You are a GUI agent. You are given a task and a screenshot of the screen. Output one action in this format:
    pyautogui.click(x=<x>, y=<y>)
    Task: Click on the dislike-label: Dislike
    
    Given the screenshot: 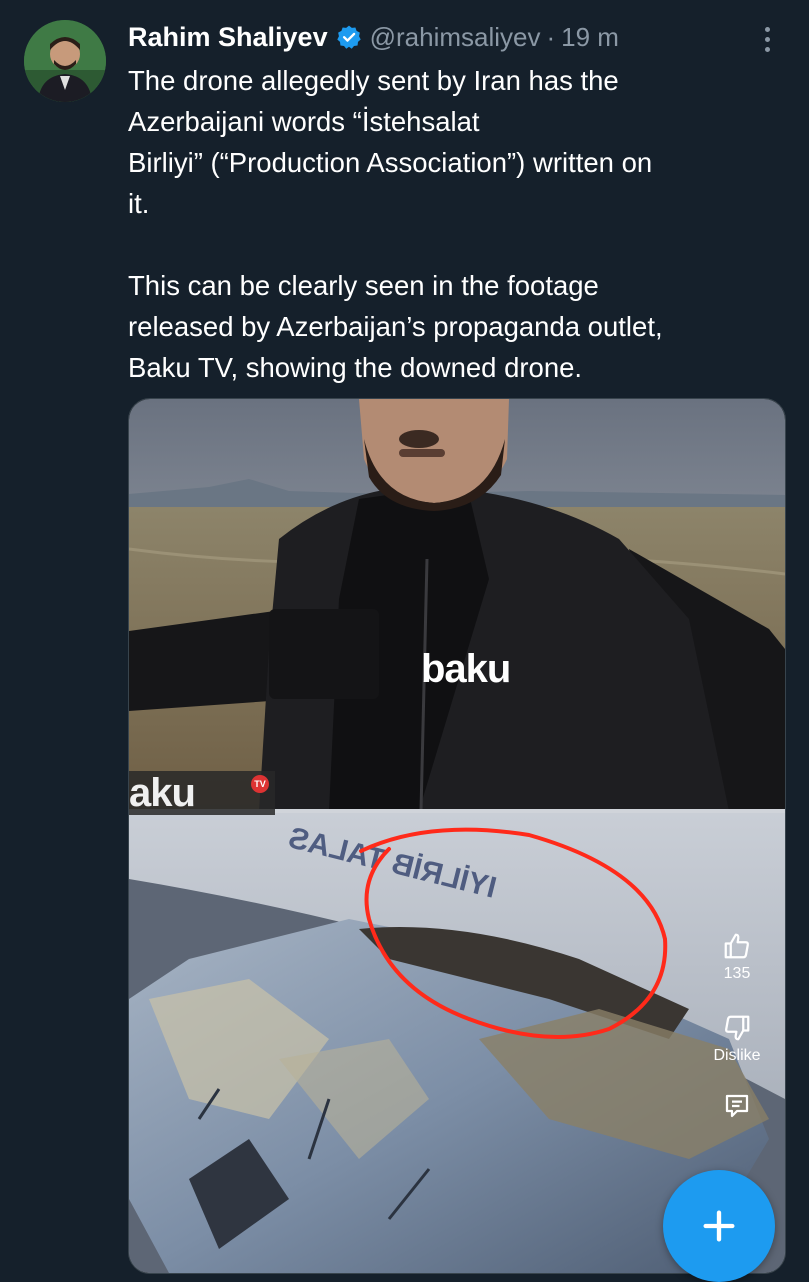 What is the action you would take?
    pyautogui.click(x=737, y=1055)
    